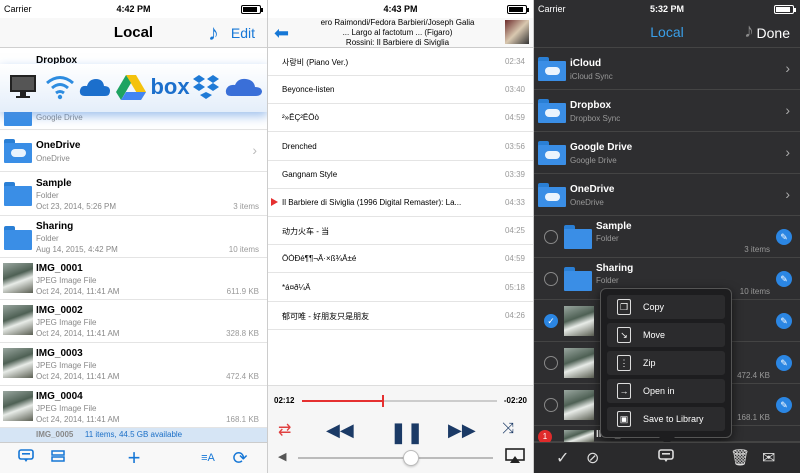 The height and width of the screenshot is (473, 800). I want to click on done-button: Done, so click(773, 33).